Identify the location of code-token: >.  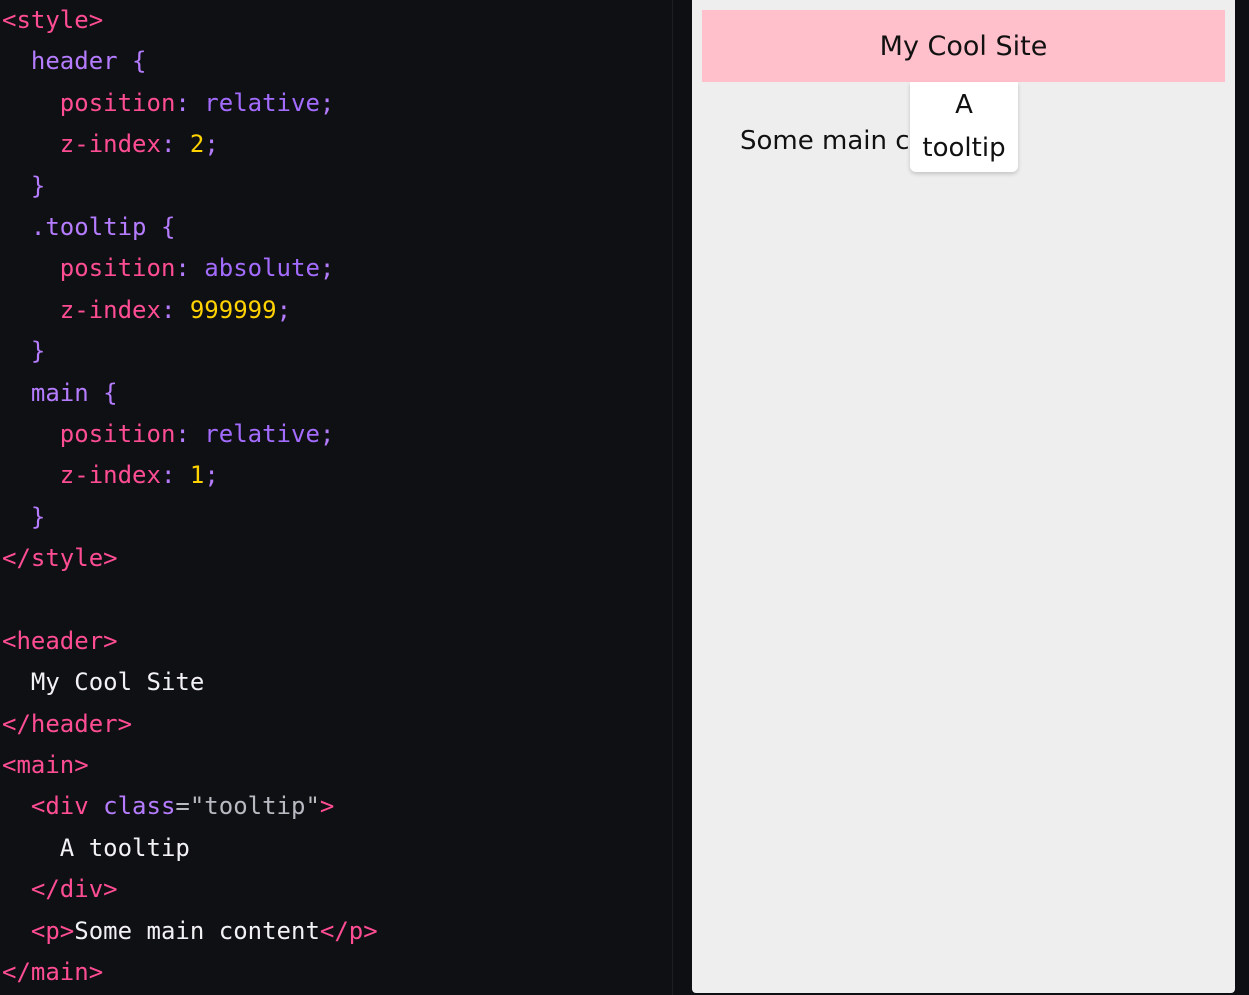
(327, 806).